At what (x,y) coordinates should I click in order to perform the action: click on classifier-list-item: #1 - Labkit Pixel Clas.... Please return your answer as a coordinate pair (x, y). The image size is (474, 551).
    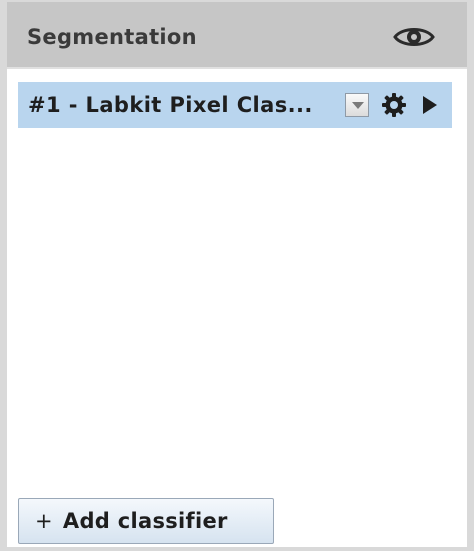
    Looking at the image, I should click on (235, 105).